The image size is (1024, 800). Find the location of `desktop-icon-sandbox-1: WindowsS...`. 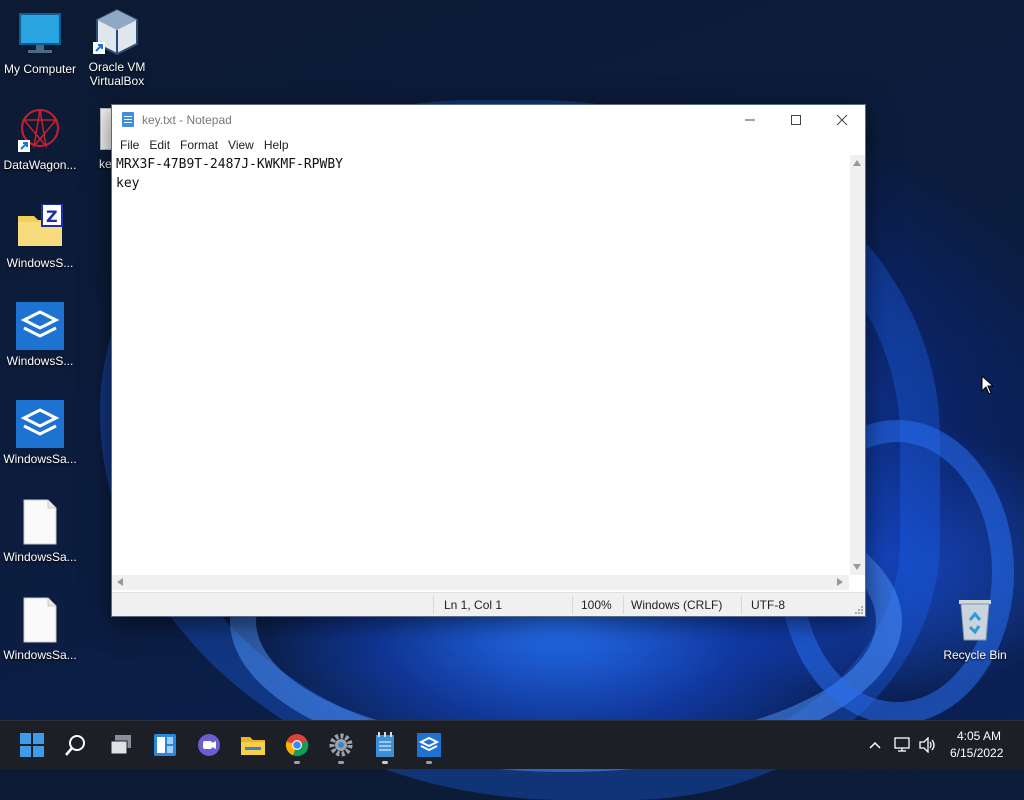

desktop-icon-sandbox-1: WindowsS... is located at coordinates (40, 335).